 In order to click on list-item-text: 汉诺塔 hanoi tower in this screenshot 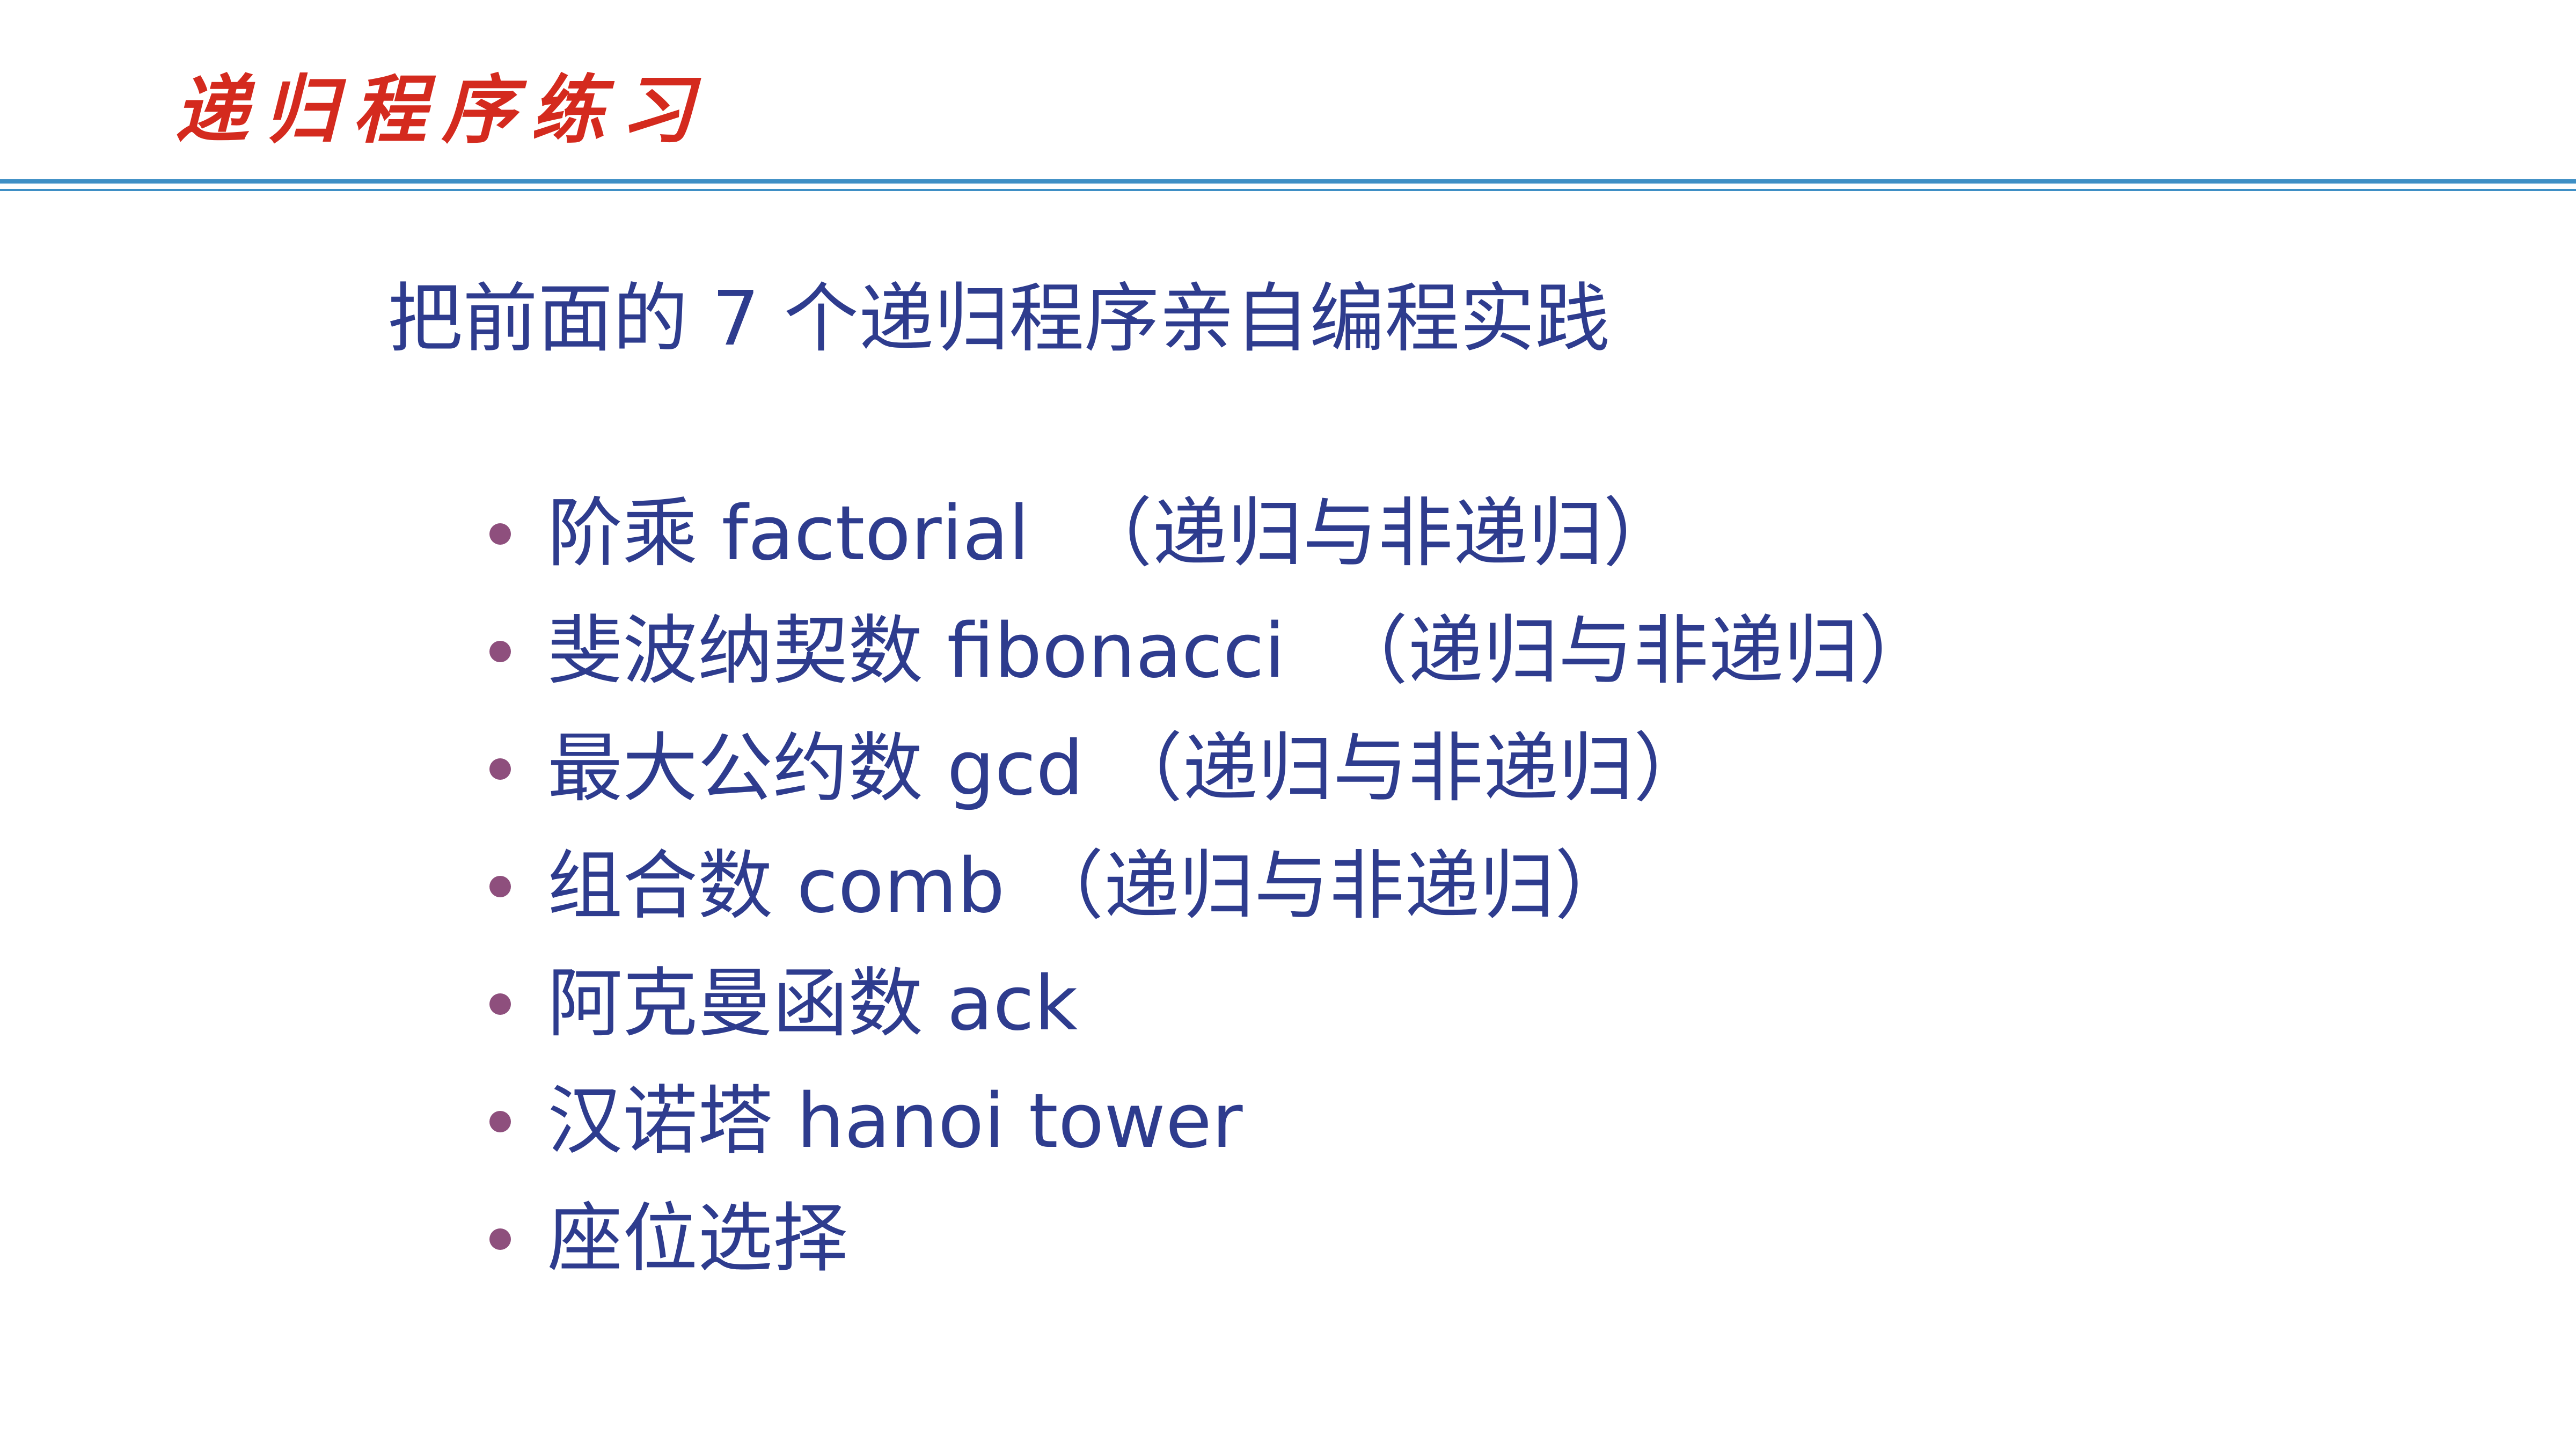, I will do `click(895, 1121)`.